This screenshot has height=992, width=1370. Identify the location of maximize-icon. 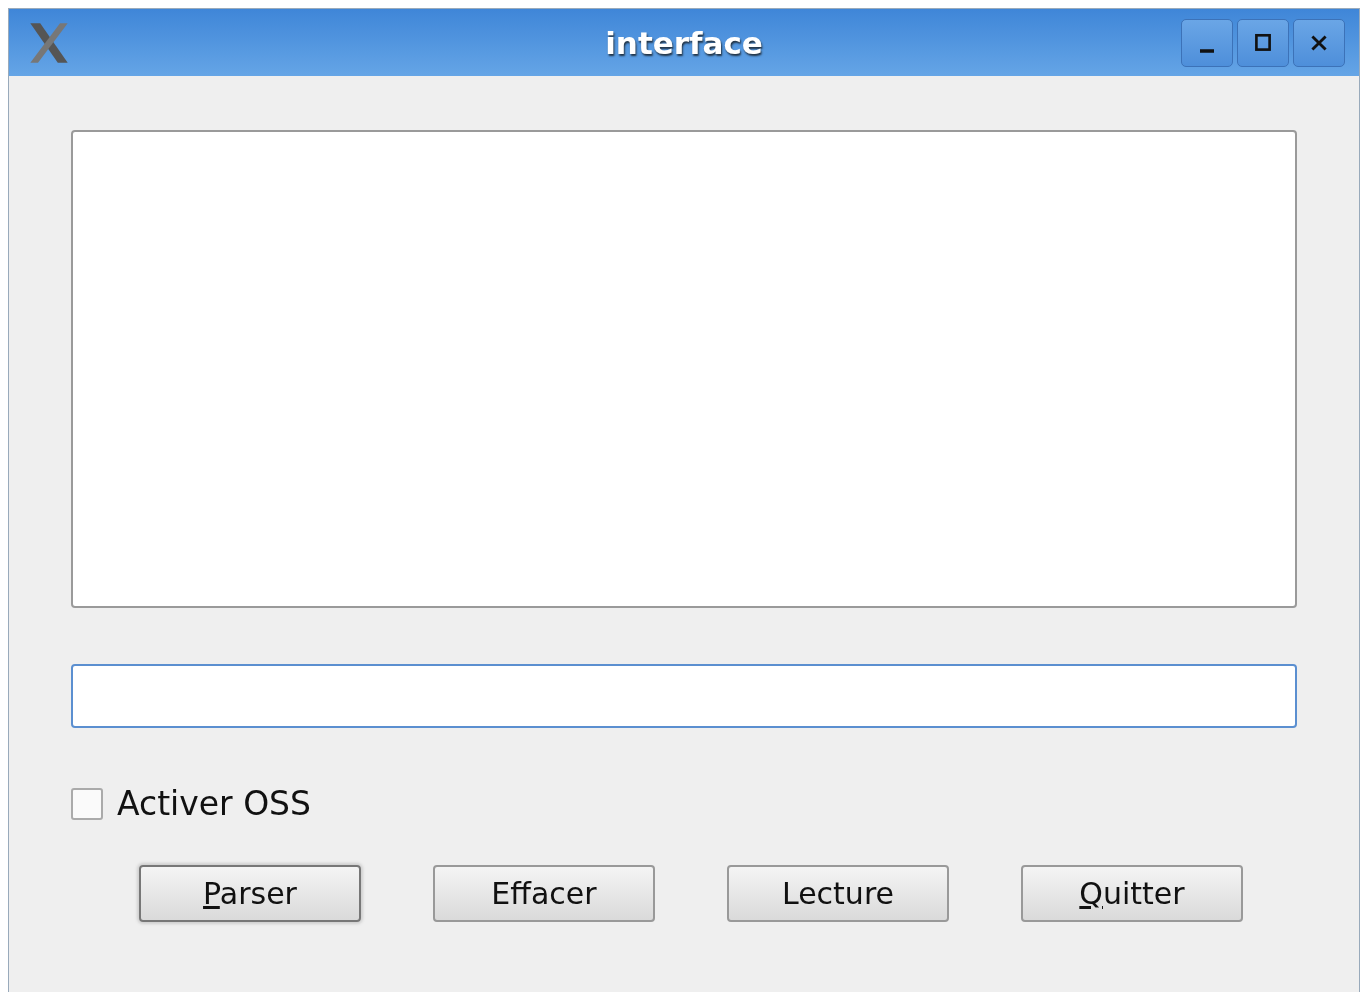
(1263, 42).